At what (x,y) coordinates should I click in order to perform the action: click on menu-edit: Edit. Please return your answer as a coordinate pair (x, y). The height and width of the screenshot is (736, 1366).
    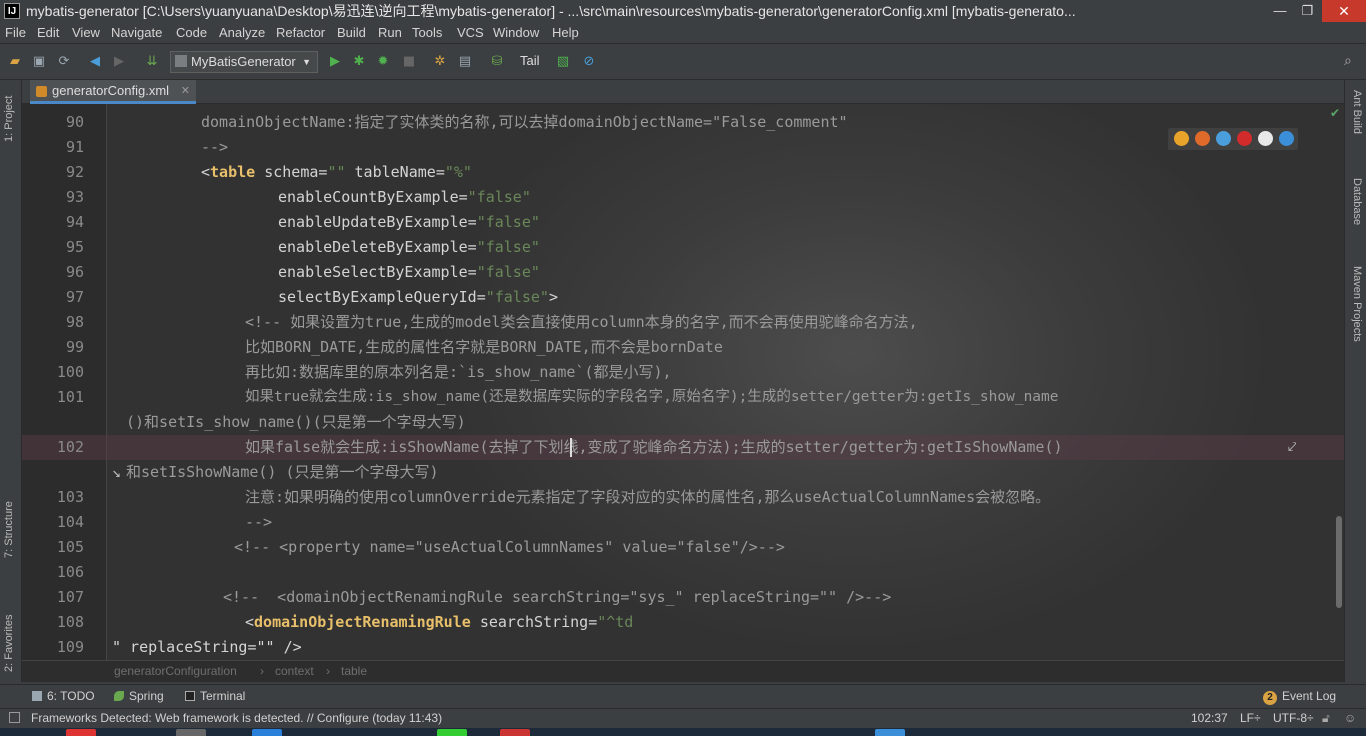
    Looking at the image, I should click on (48, 33).